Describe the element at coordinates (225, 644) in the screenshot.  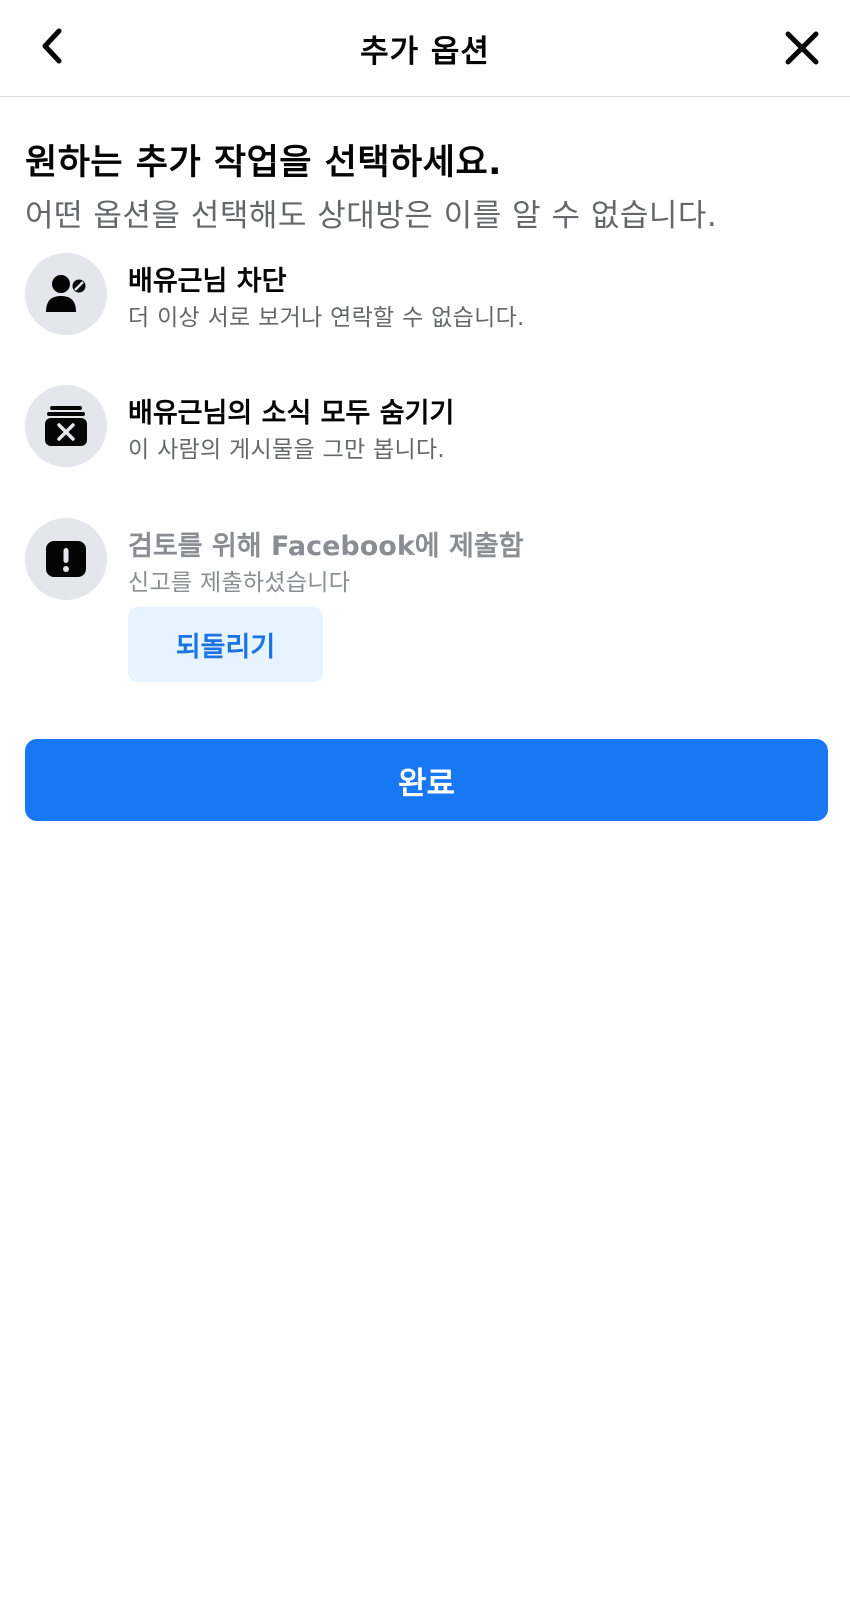
I see `undo-button: 되돌리기` at that location.